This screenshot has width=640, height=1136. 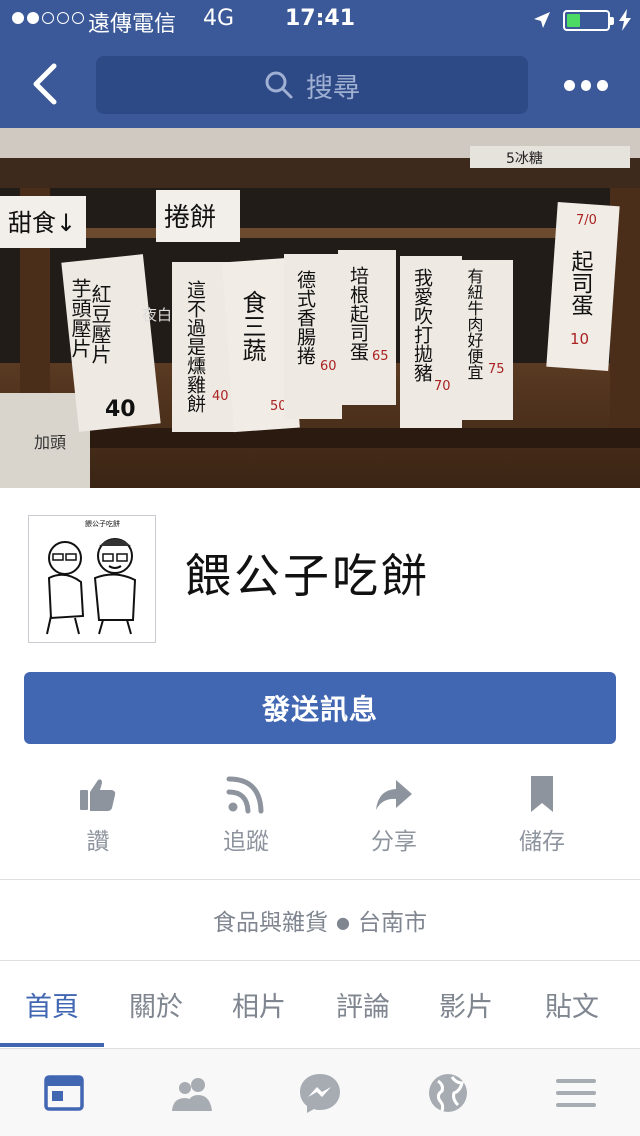 What do you see at coordinates (586, 220) in the screenshot?
I see `svg-text: 7/0` at bounding box center [586, 220].